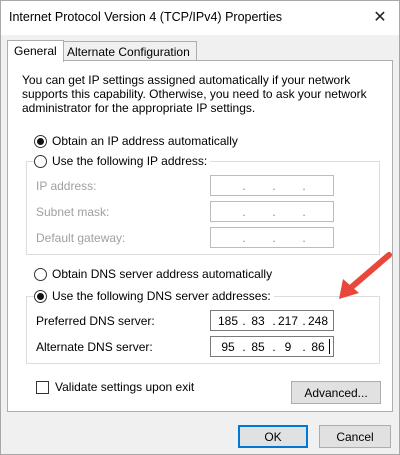  I want to click on alternate-dns-octet-2: 85, so click(258, 347).